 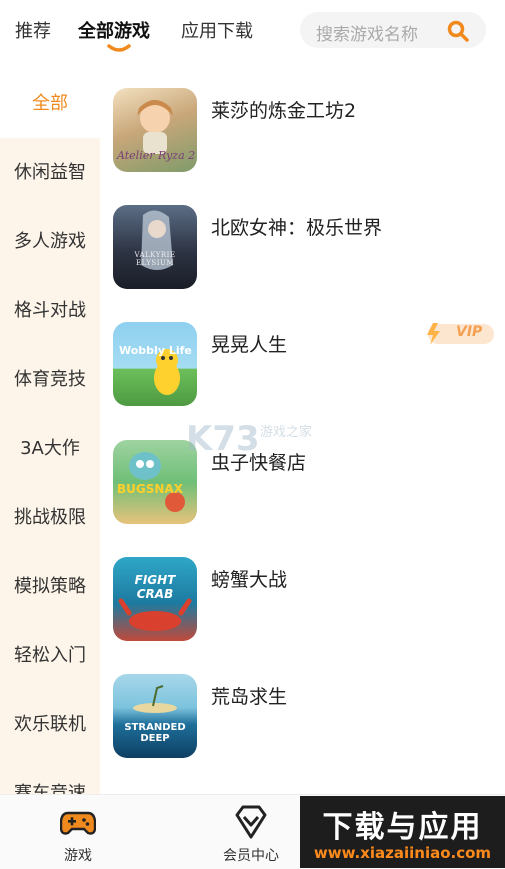 I want to click on game-item: STRANDED DEEP 荒岛求生, so click(x=303, y=716).